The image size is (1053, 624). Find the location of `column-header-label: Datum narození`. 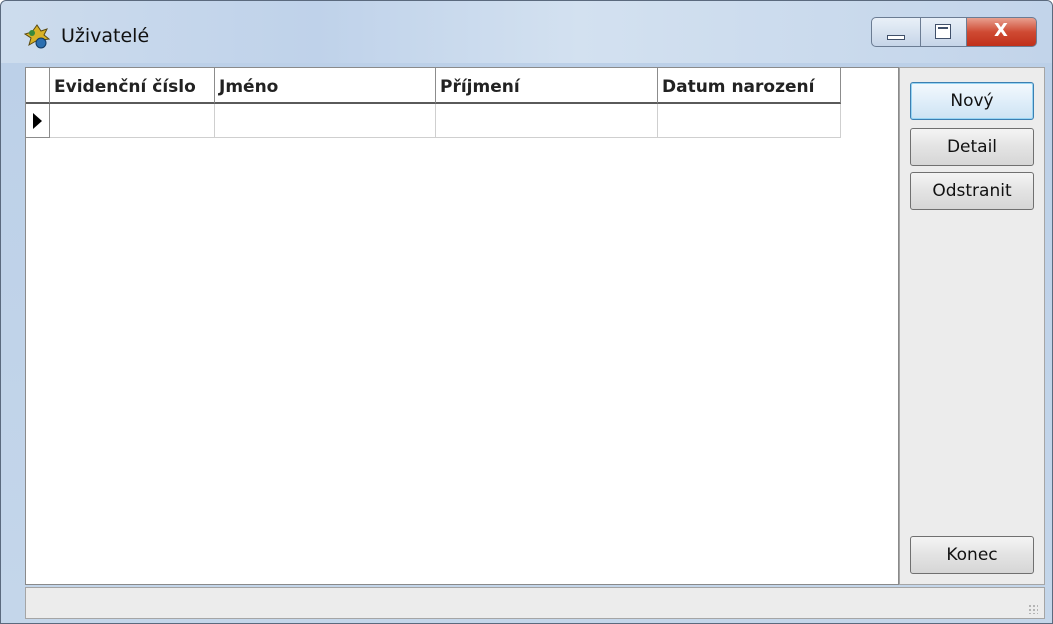

column-header-label: Datum narození is located at coordinates (738, 87).